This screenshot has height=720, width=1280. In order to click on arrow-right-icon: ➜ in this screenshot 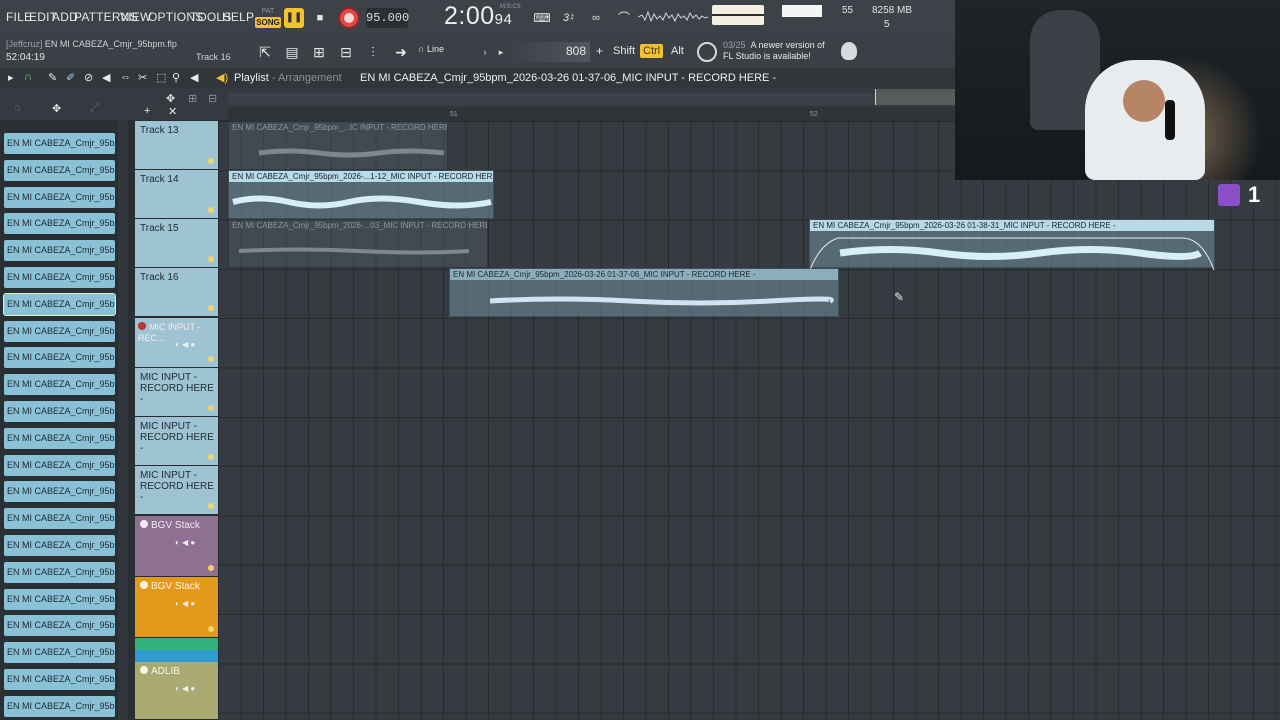, I will do `click(401, 52)`.